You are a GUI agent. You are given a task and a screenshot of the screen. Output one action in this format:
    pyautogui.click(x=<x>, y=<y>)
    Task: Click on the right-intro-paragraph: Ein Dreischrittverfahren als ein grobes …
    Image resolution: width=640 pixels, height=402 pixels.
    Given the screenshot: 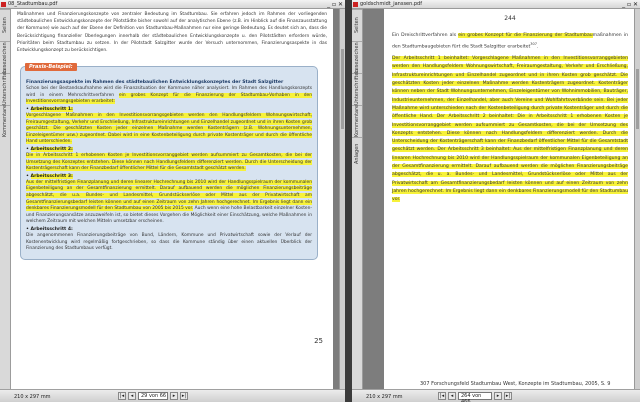 What is the action you would take?
    pyautogui.click(x=510, y=41)
    